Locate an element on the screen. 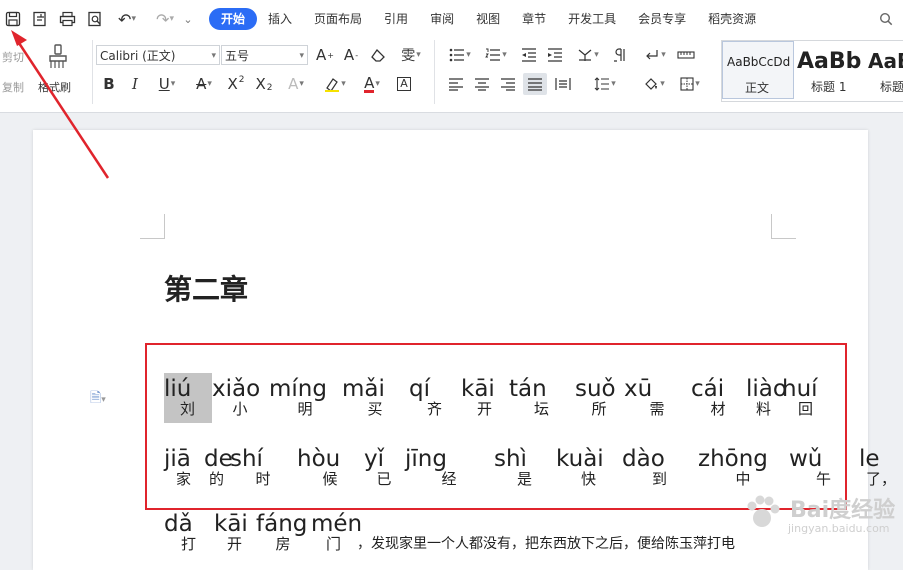 This screenshot has width=903, height=570. distributed-align-icon is located at coordinates (563, 84).